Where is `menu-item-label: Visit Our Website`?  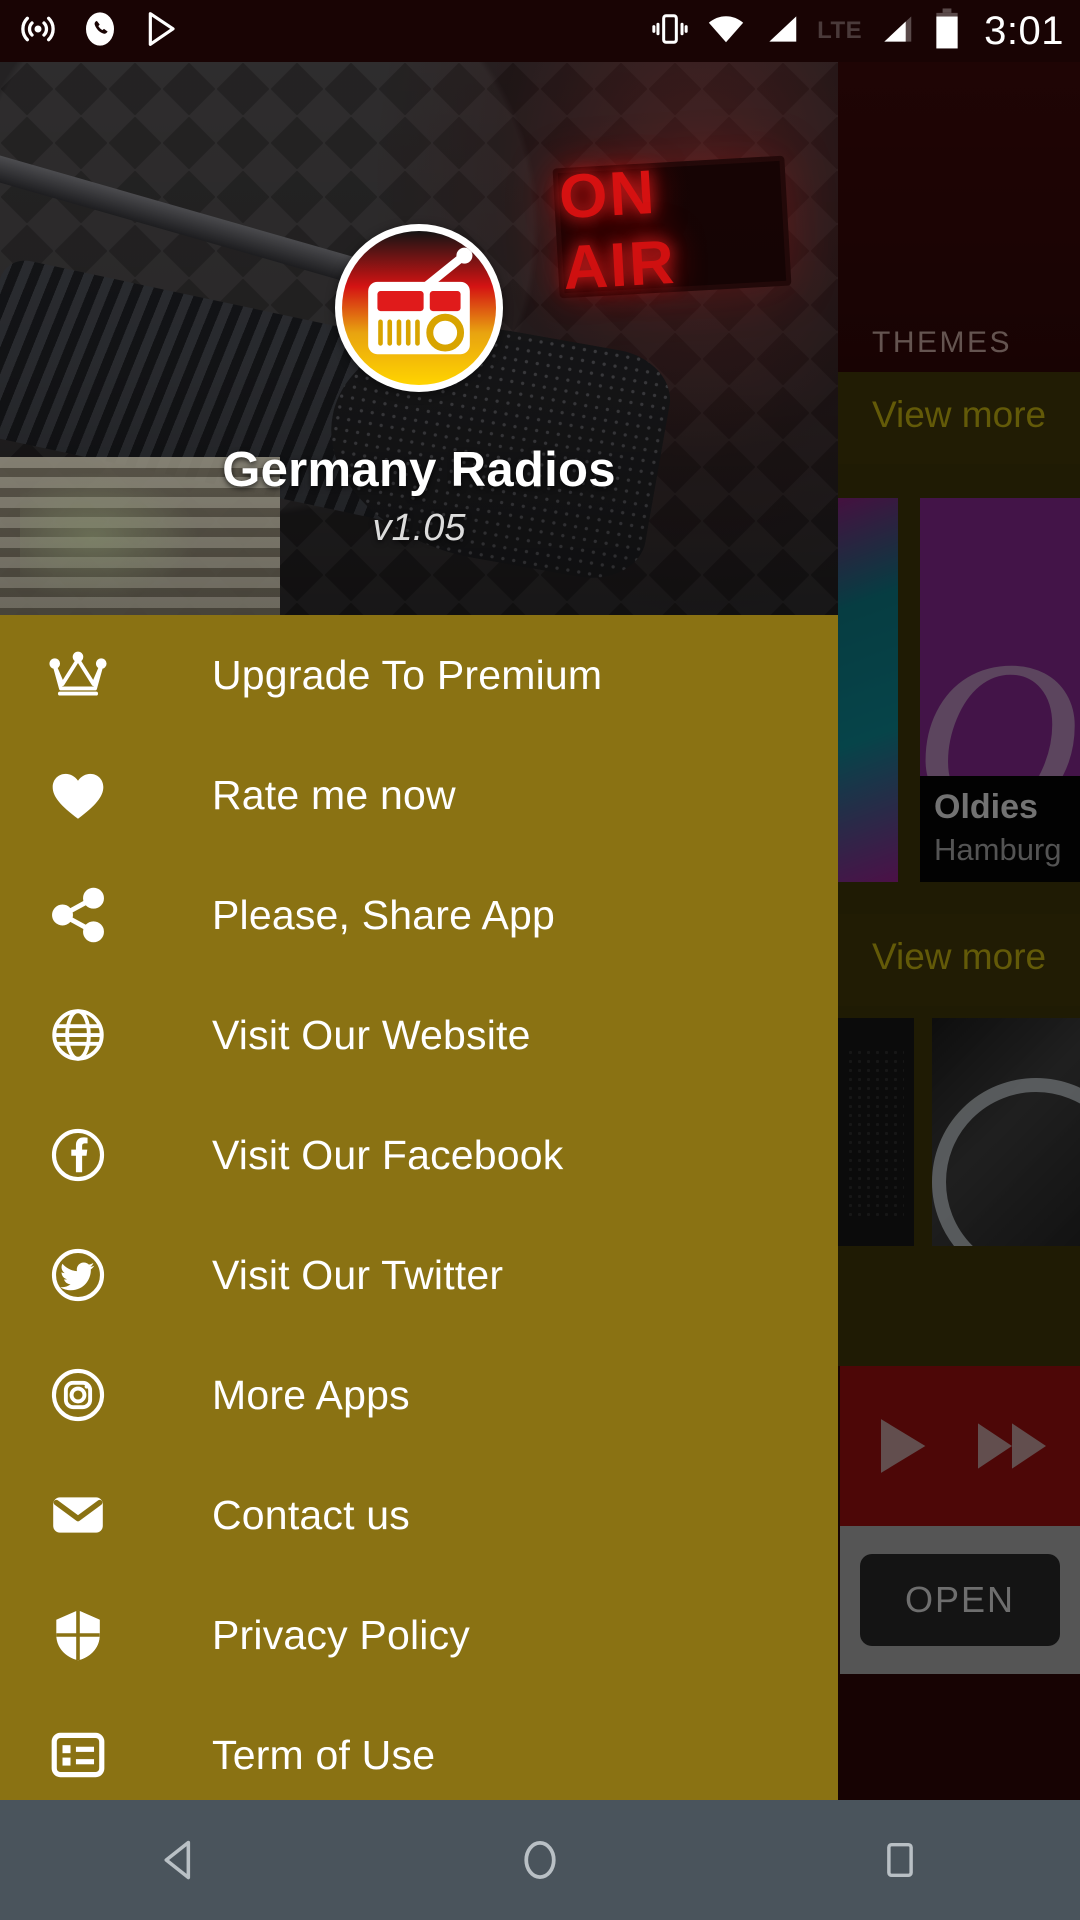
menu-item-label: Visit Our Website is located at coordinates (371, 1034).